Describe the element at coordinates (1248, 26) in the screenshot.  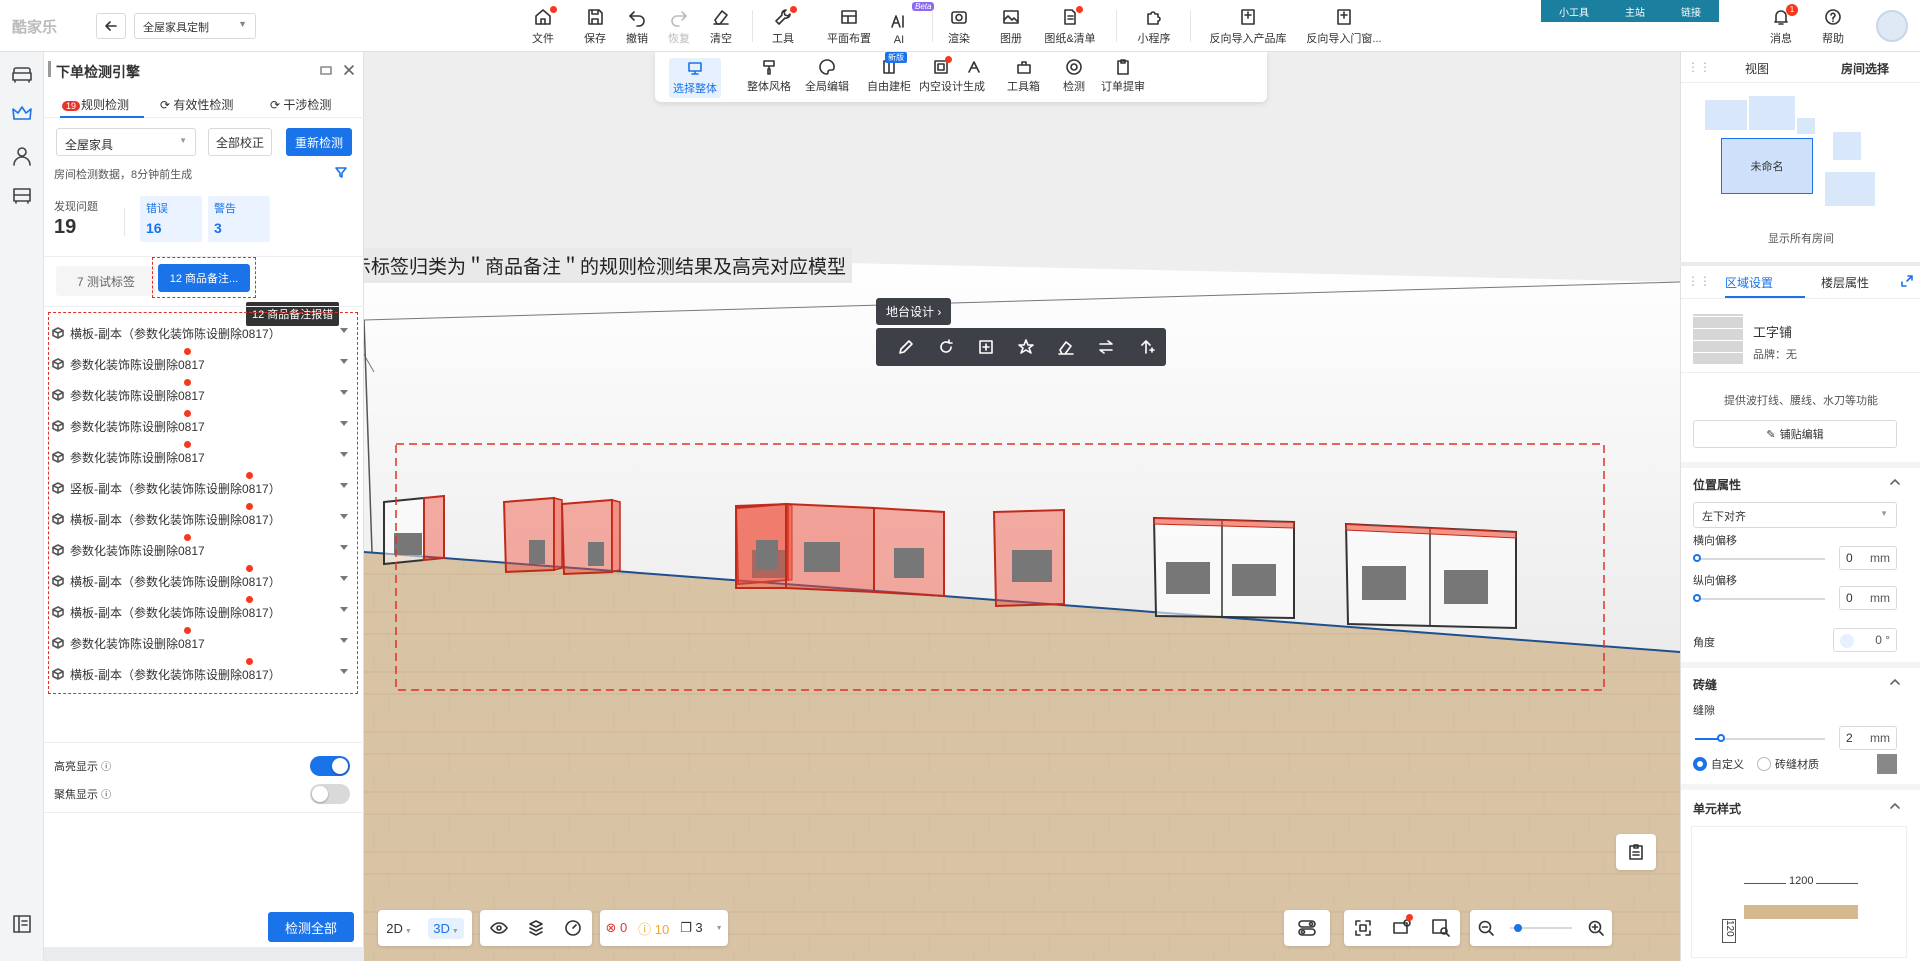
I see `toolbar-import-product: 反向导入产品库` at that location.